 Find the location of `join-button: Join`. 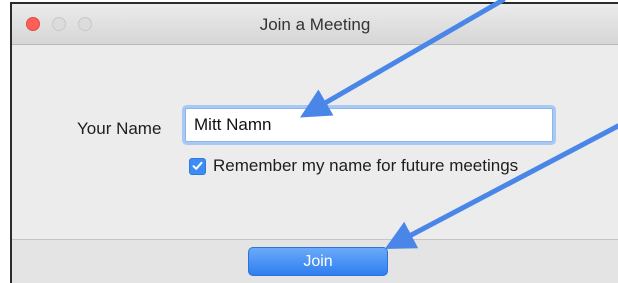

join-button: Join is located at coordinates (318, 261).